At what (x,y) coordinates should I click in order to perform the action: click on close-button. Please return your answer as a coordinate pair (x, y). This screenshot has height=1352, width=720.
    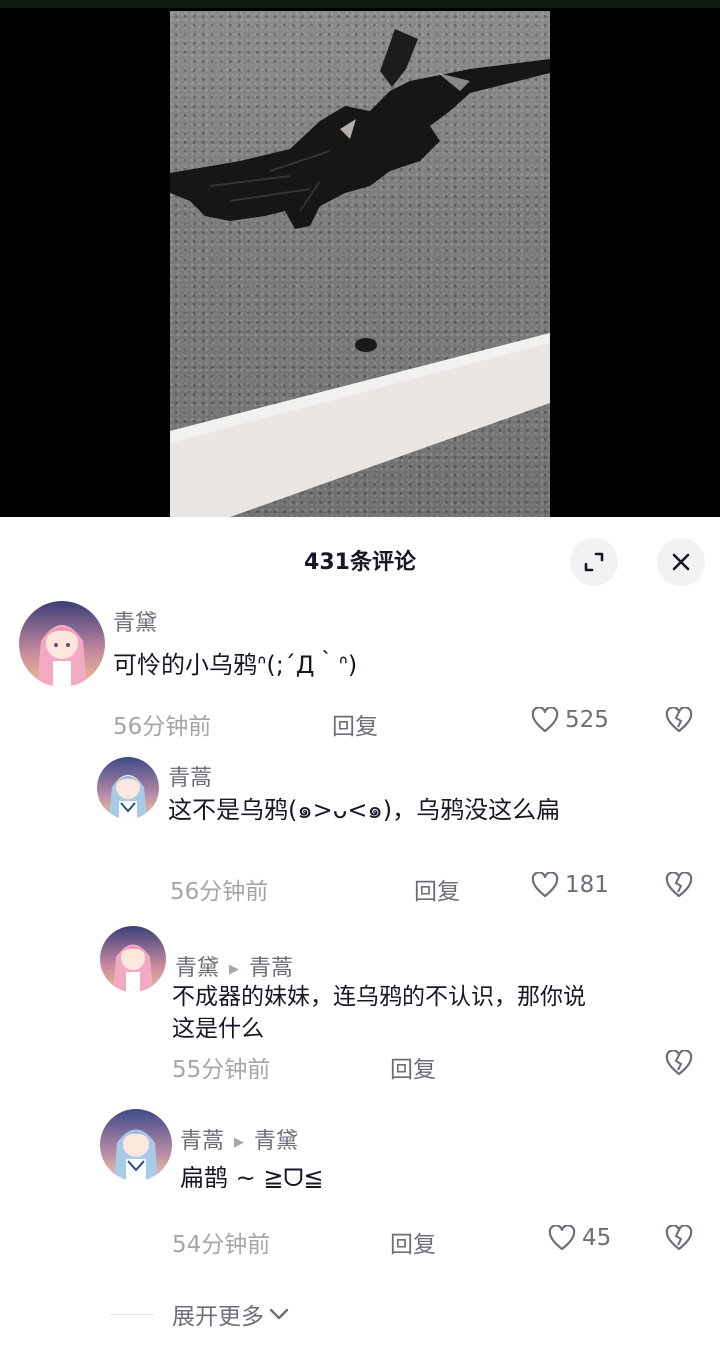
    Looking at the image, I should click on (681, 562).